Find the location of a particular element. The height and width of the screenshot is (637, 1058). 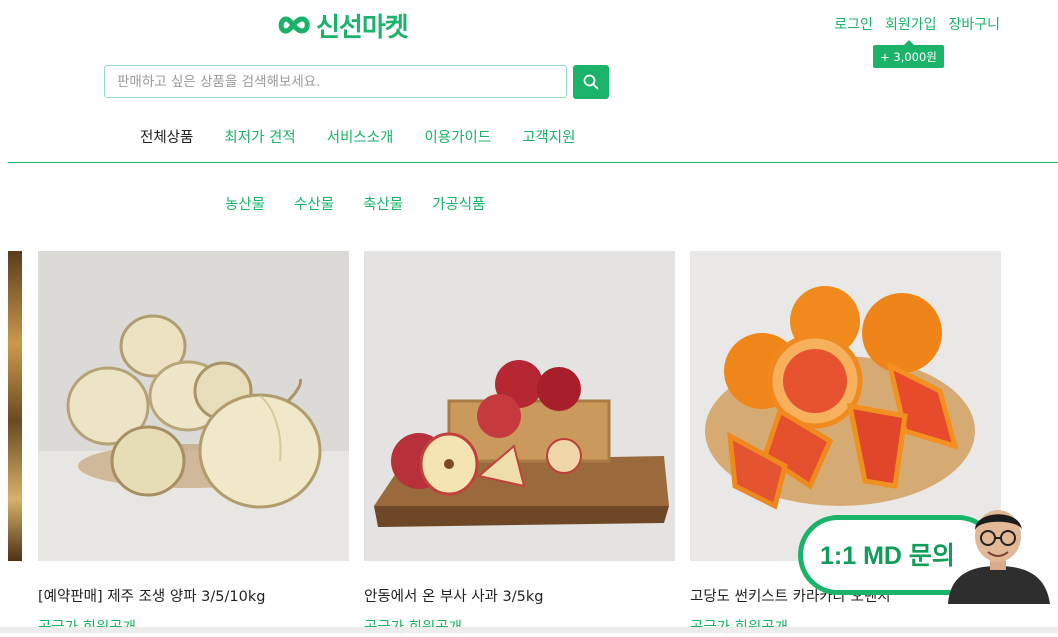

product-image-apples is located at coordinates (519, 406).